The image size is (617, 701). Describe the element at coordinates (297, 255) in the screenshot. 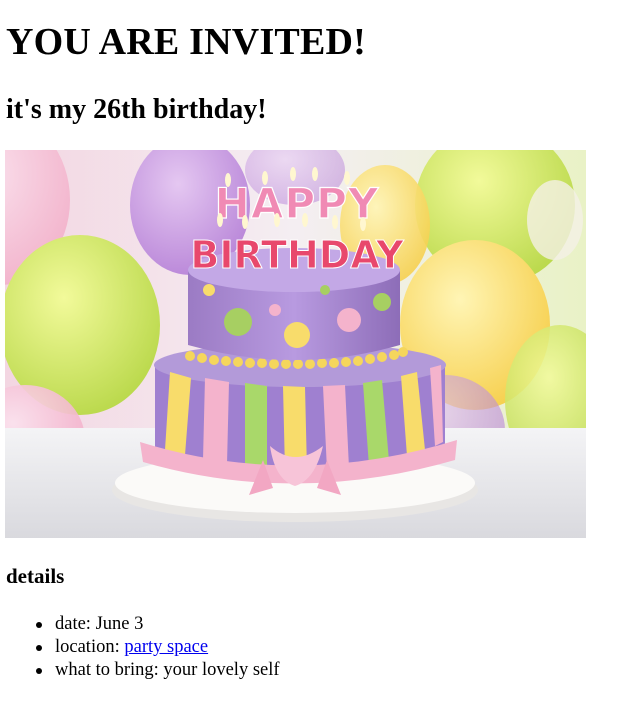

I see `candle-topper-line2: BIRTHDAY` at that location.